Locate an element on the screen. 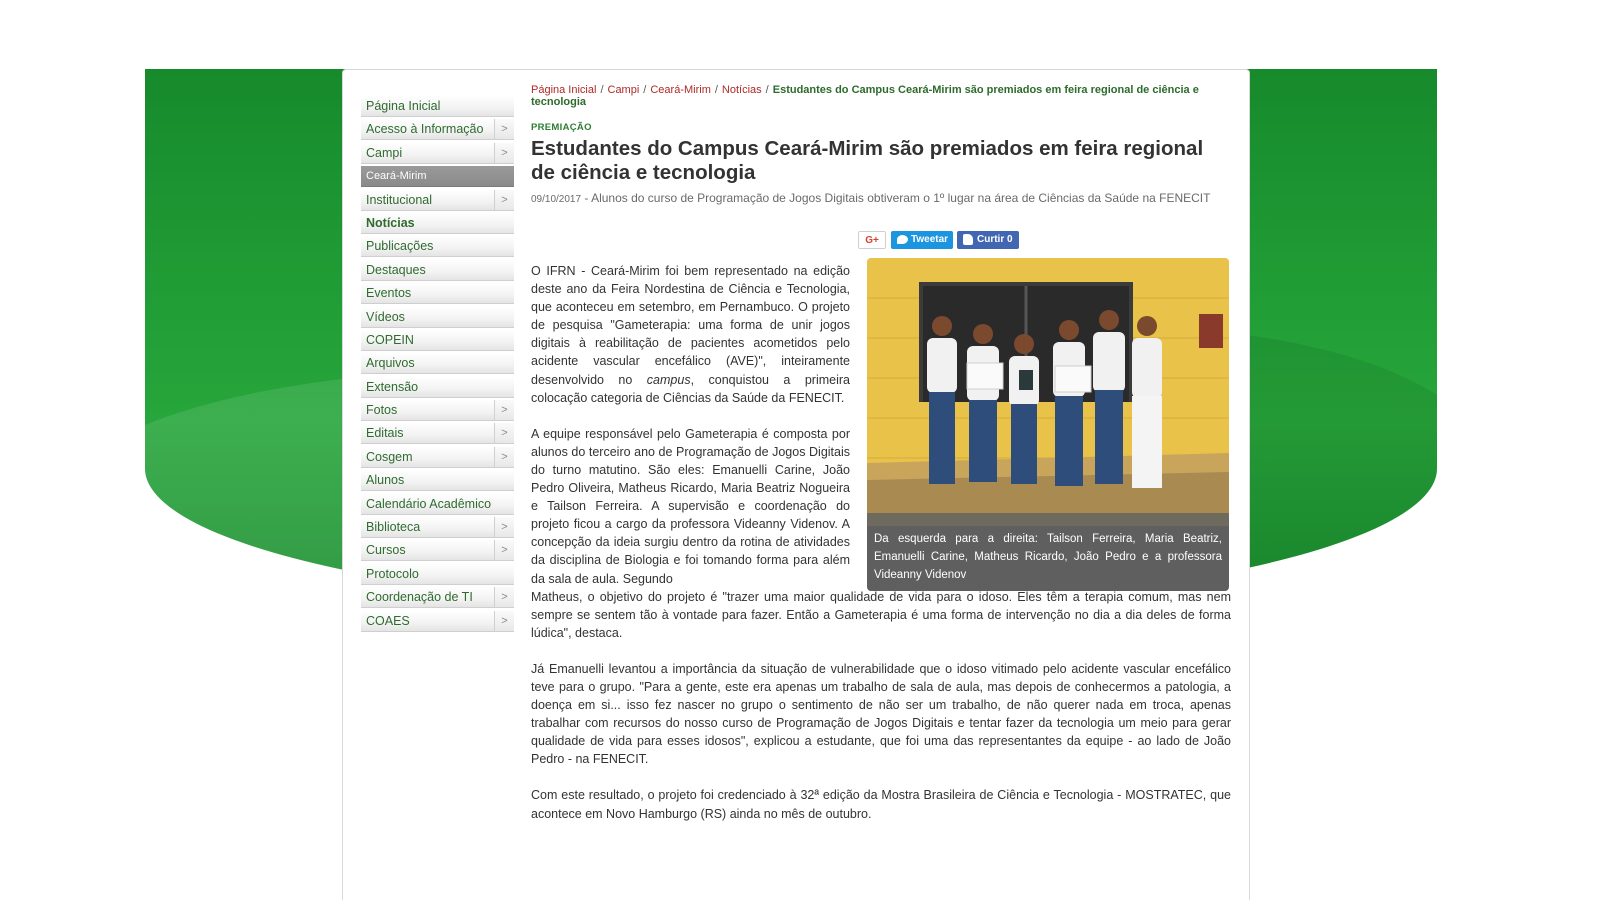 The image size is (1600, 900). like-label: Curtir 0 is located at coordinates (995, 239).